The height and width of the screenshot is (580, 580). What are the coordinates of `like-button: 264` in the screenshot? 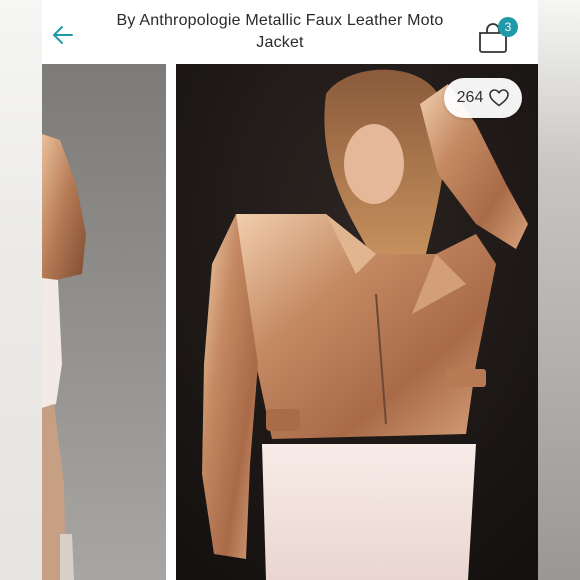 It's located at (483, 98).